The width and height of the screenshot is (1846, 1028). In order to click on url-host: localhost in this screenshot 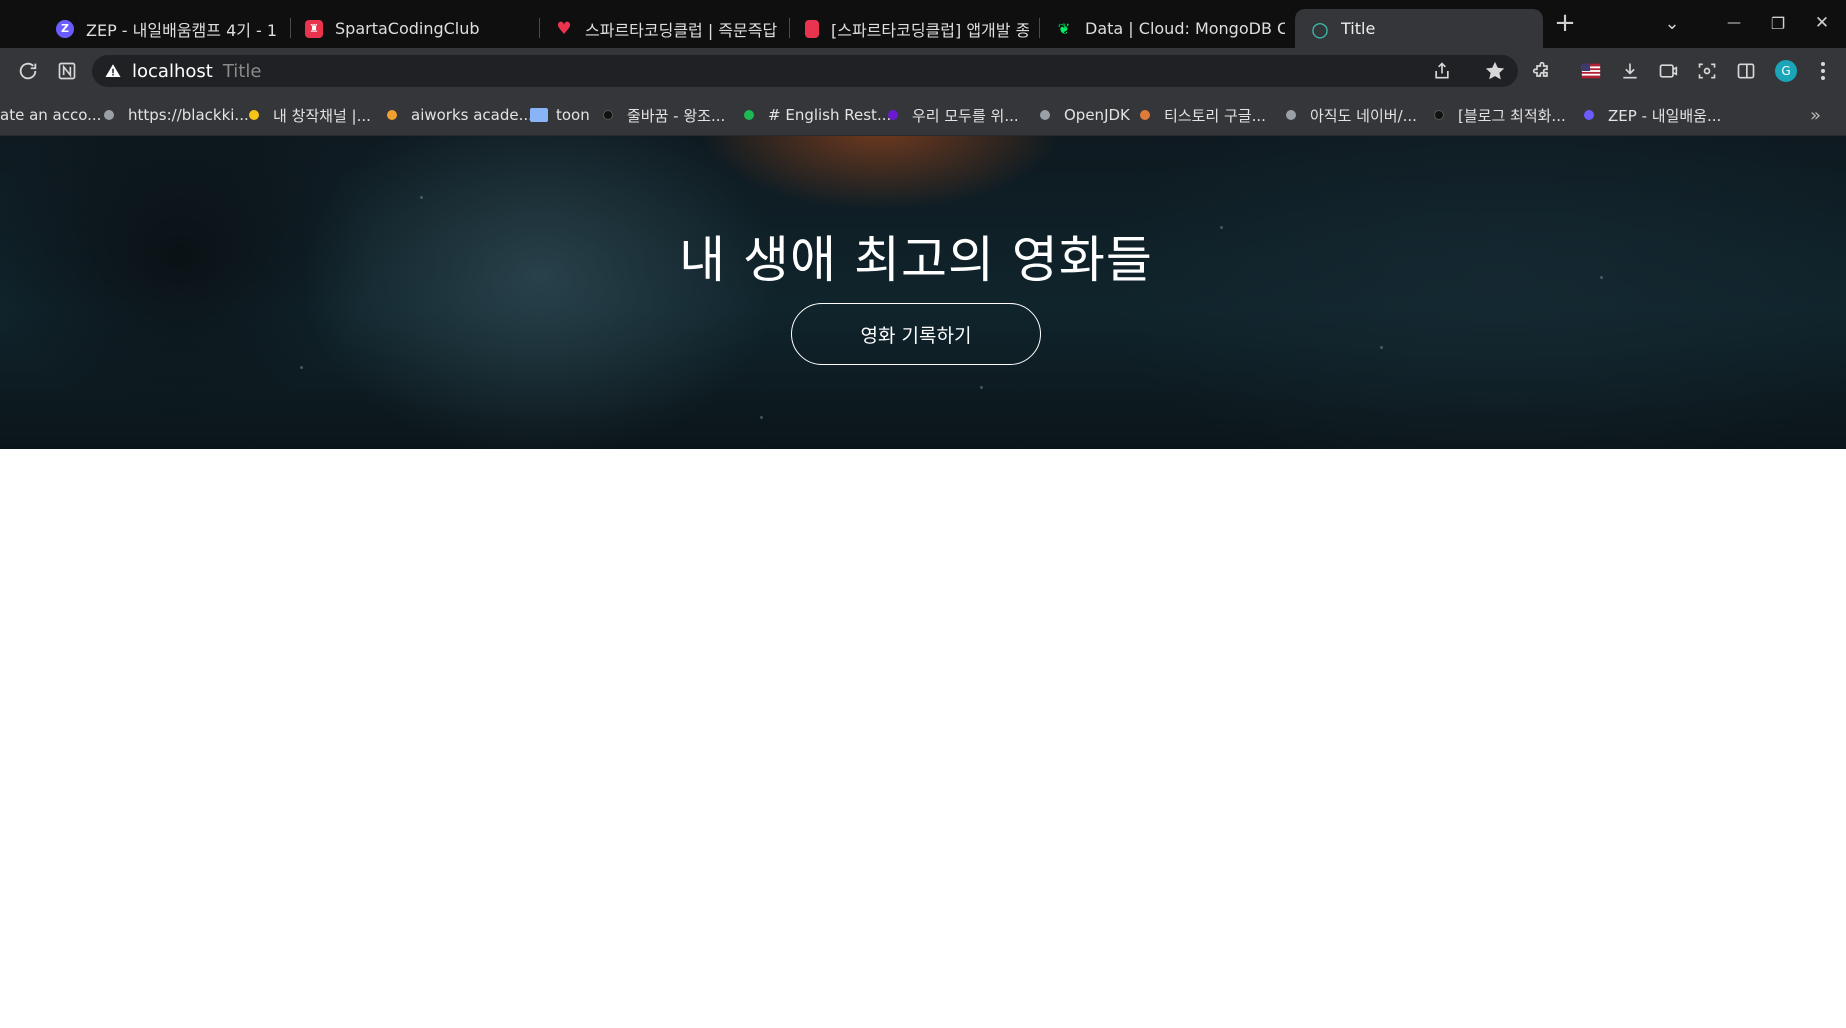, I will do `click(172, 71)`.